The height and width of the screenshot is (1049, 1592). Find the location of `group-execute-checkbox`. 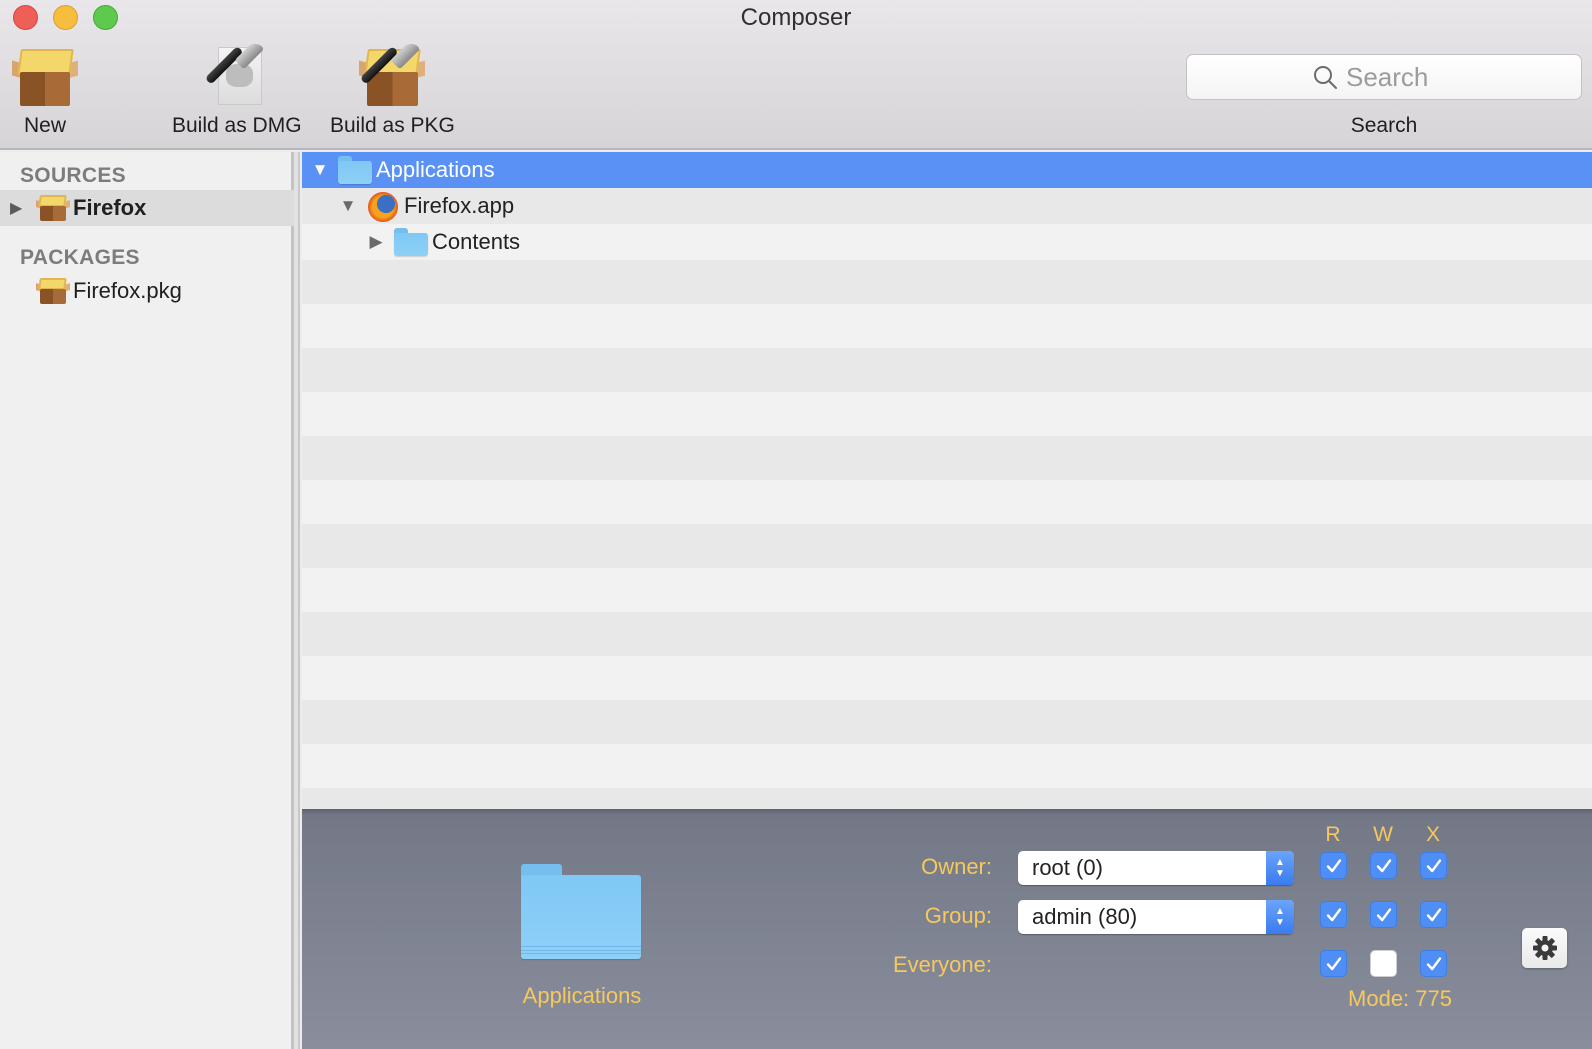

group-execute-checkbox is located at coordinates (1433, 914).